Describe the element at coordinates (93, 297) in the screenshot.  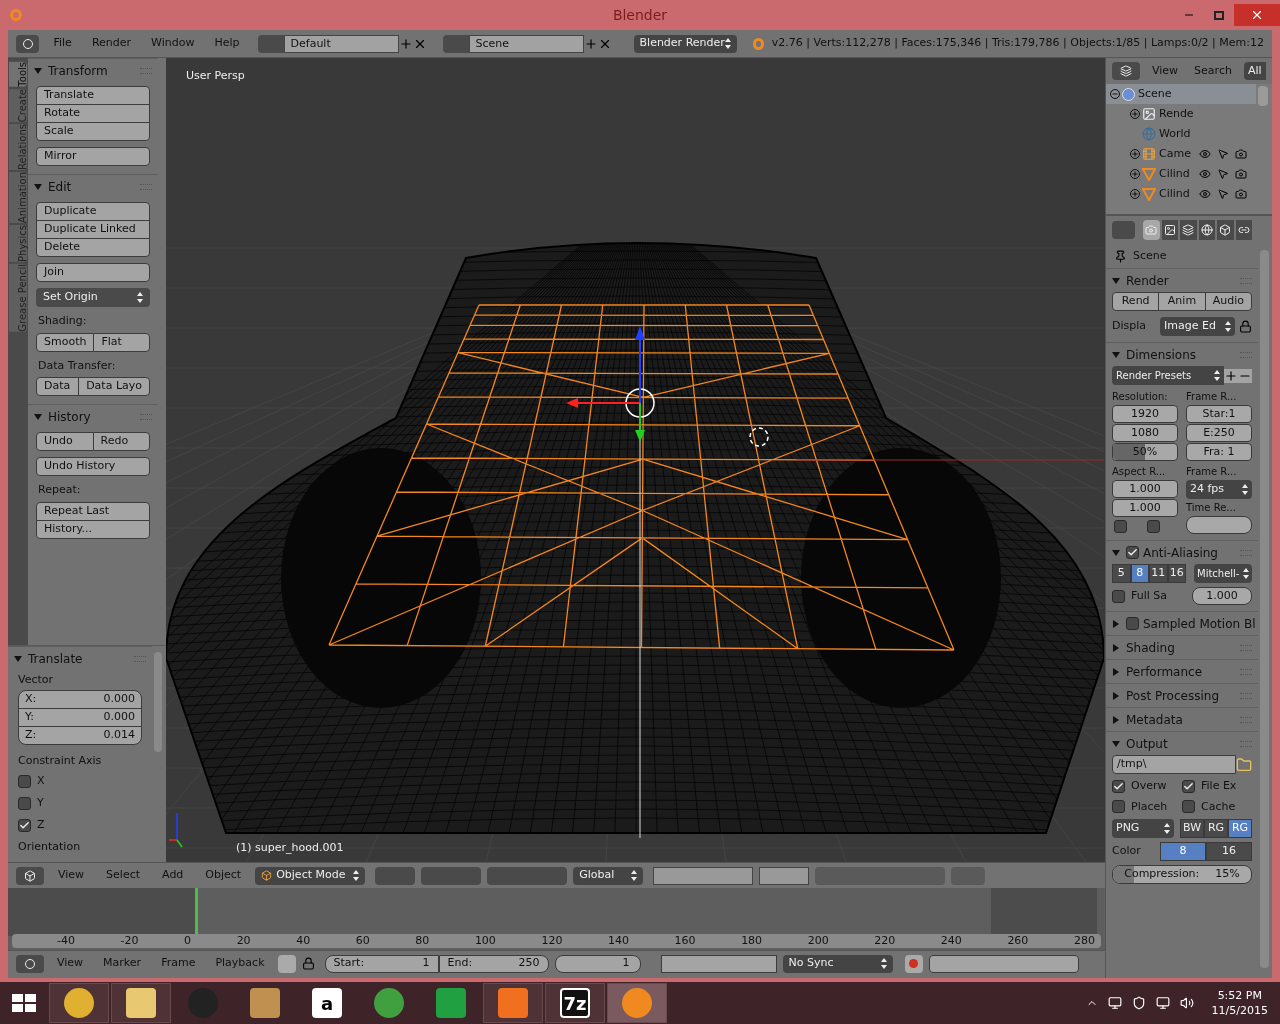
I see `set-origin-dropdown: Set Origin` at that location.